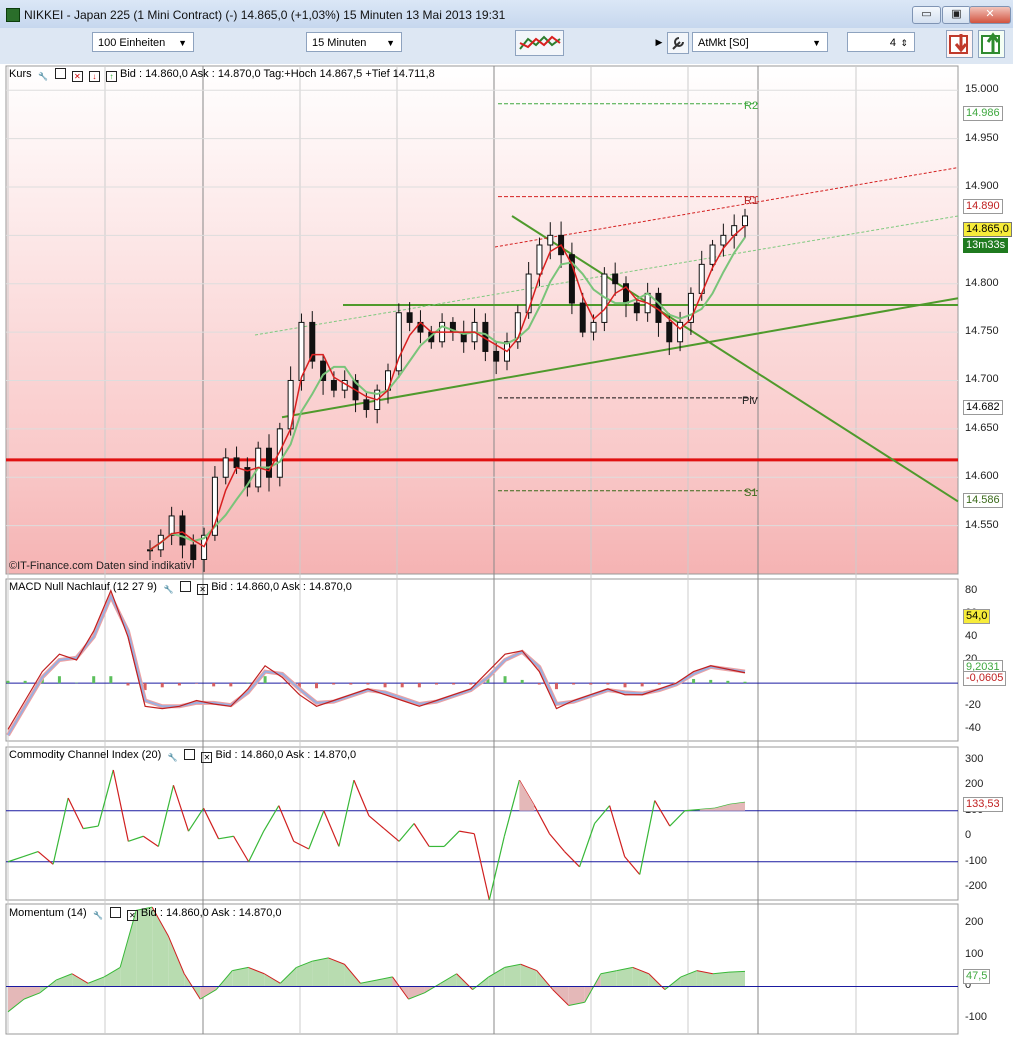  I want to click on quantity-stepper: 4 ⇕, so click(881, 42).